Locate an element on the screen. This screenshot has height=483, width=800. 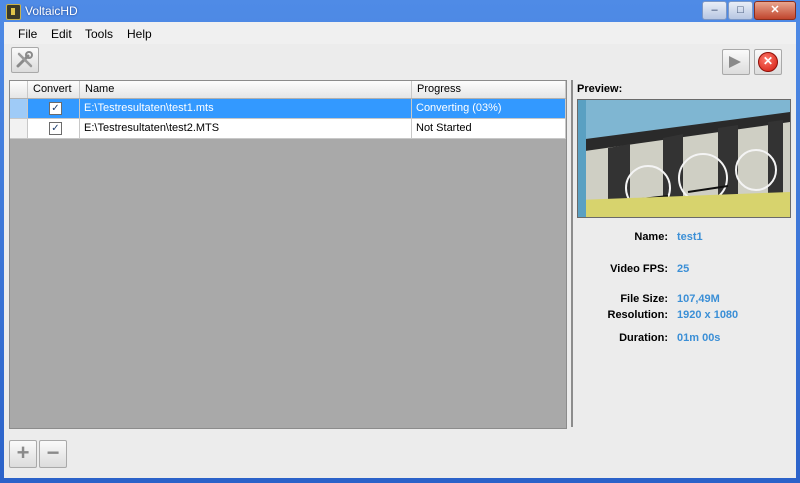
window-title: VoltaicHD is located at coordinates (51, 11).